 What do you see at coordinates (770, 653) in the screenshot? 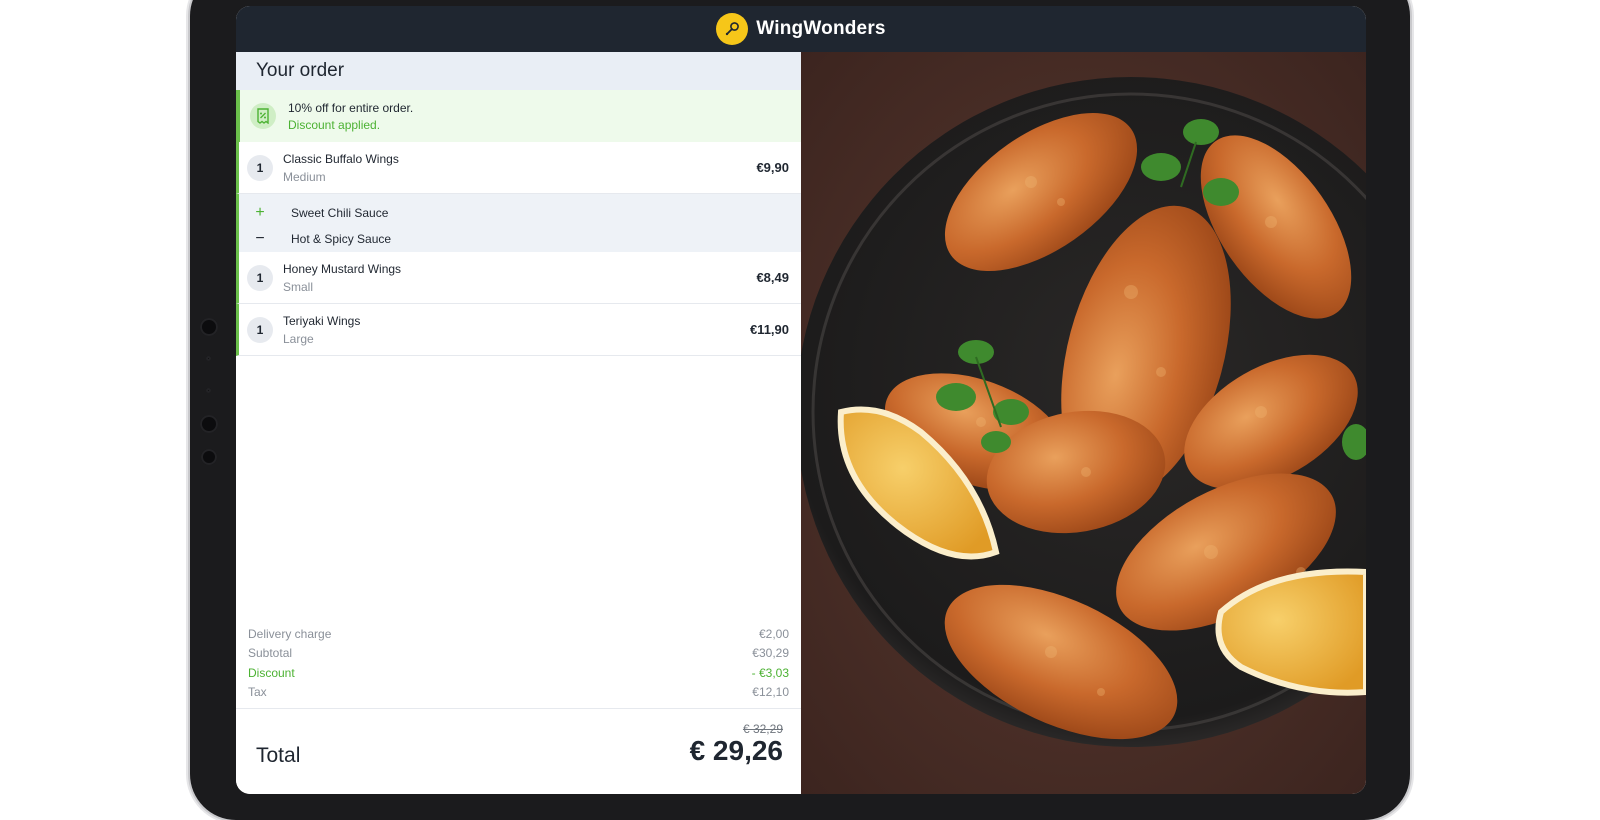
I see `summary-value: €30,29` at bounding box center [770, 653].